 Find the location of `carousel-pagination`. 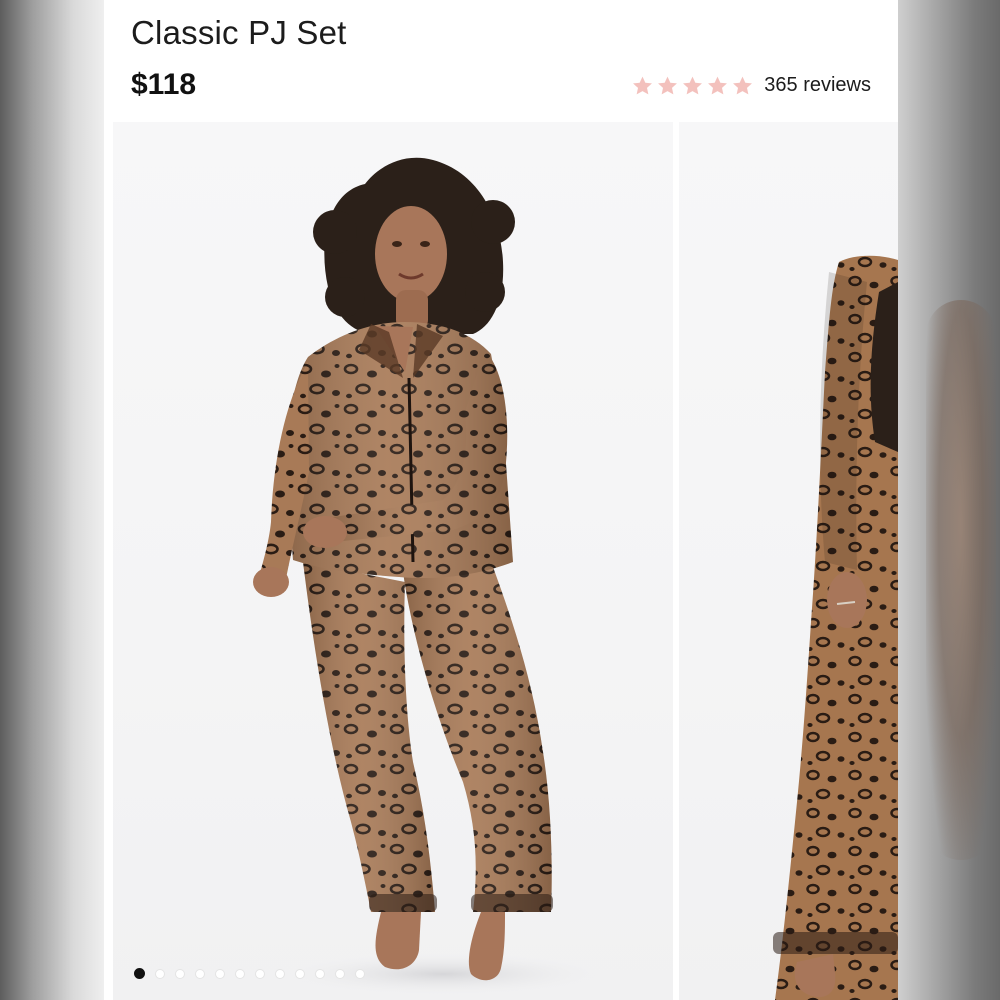

carousel-pagination is located at coordinates (249, 973).